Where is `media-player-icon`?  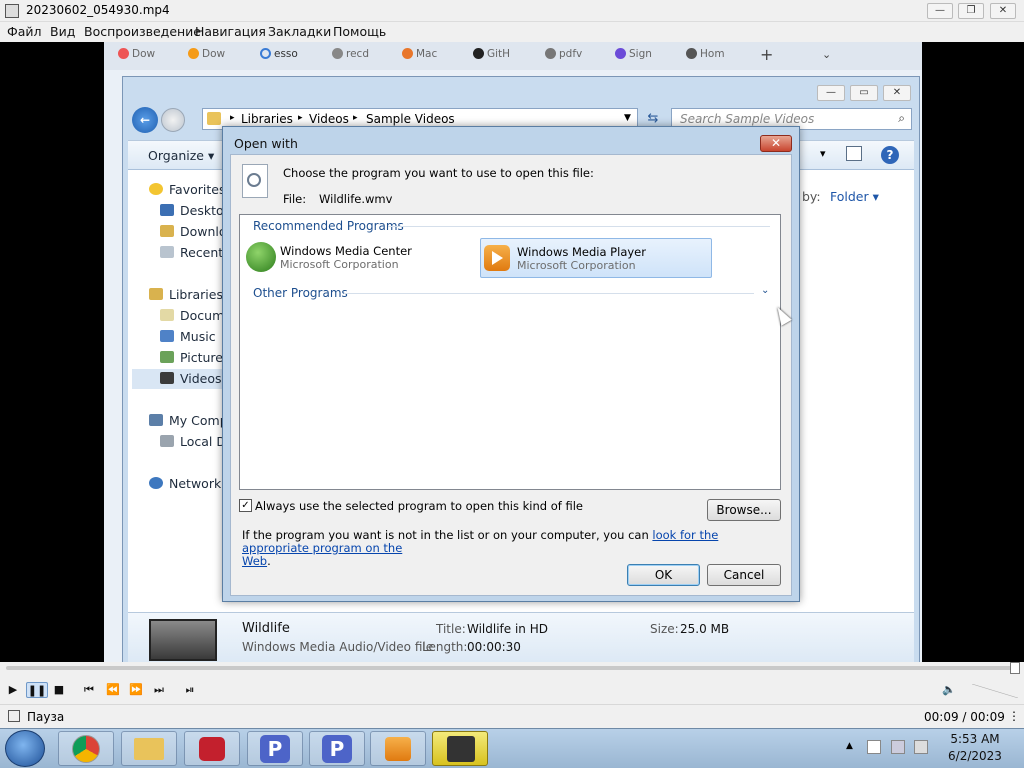 media-player-icon is located at coordinates (398, 749).